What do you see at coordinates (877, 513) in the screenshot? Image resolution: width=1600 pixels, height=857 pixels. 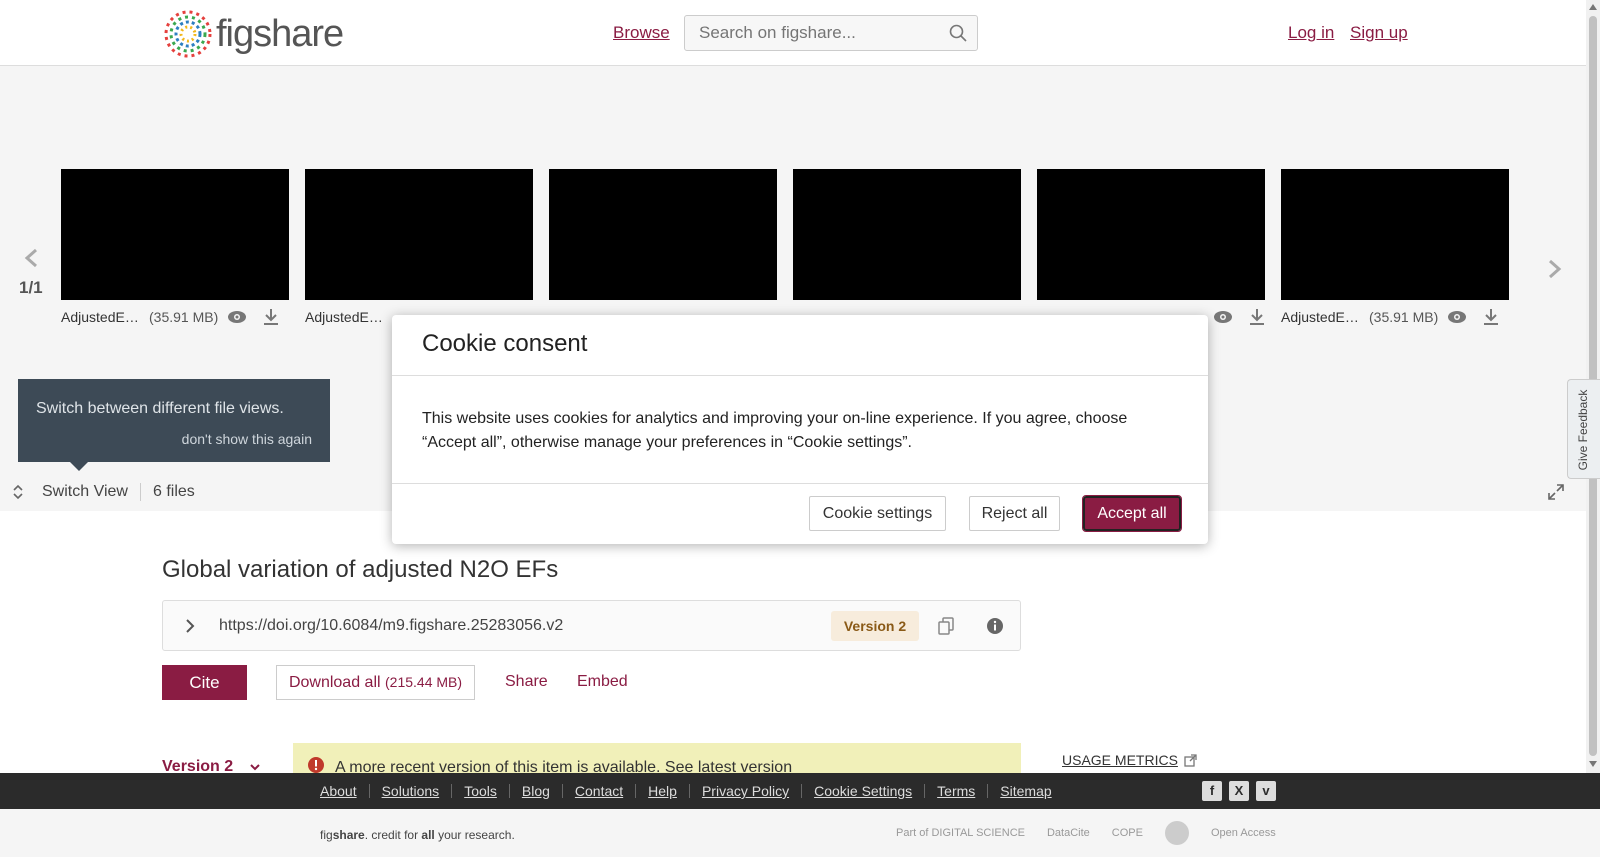 I see `cookie-settings-button: Cookie settings` at bounding box center [877, 513].